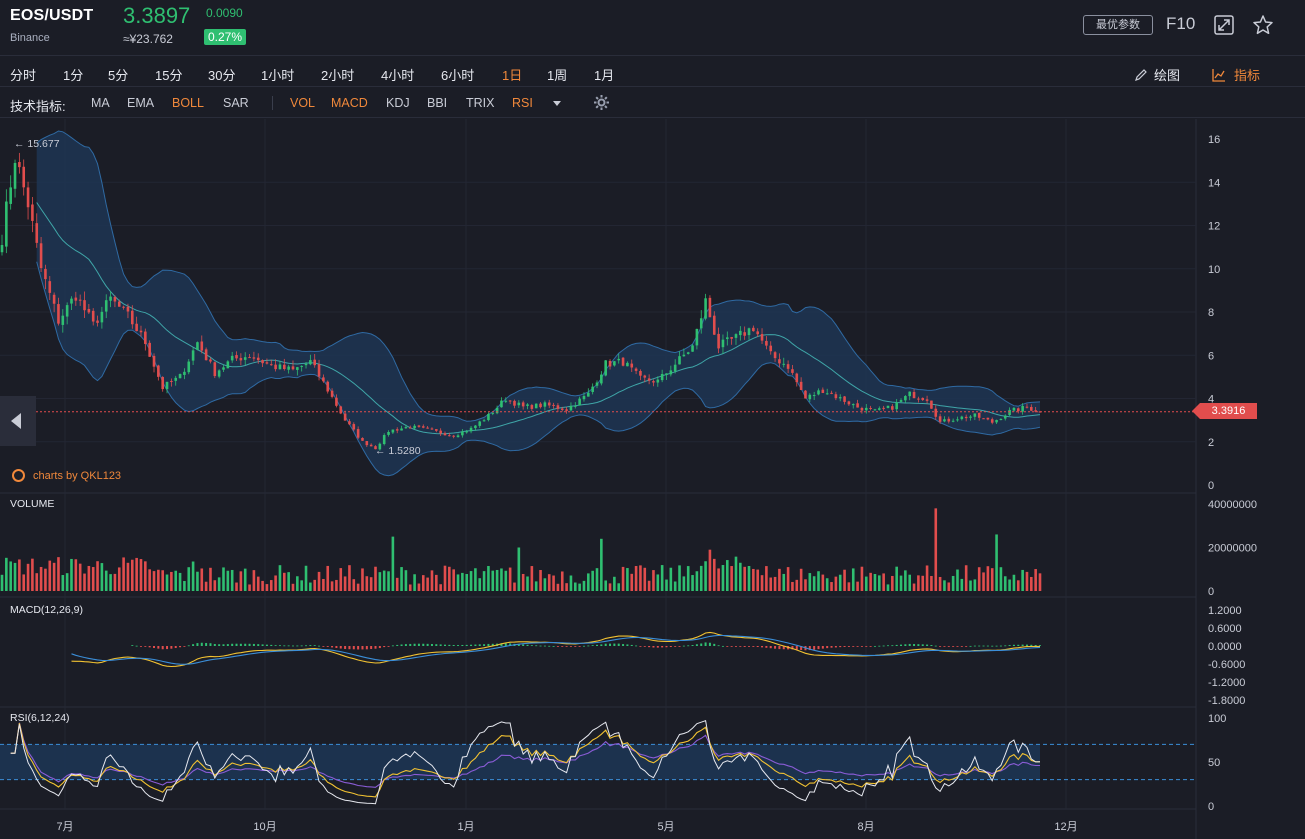 Image resolution: width=1305 pixels, height=839 pixels. Describe the element at coordinates (1263, 25) in the screenshot. I see `favorite-star-icon` at that location.